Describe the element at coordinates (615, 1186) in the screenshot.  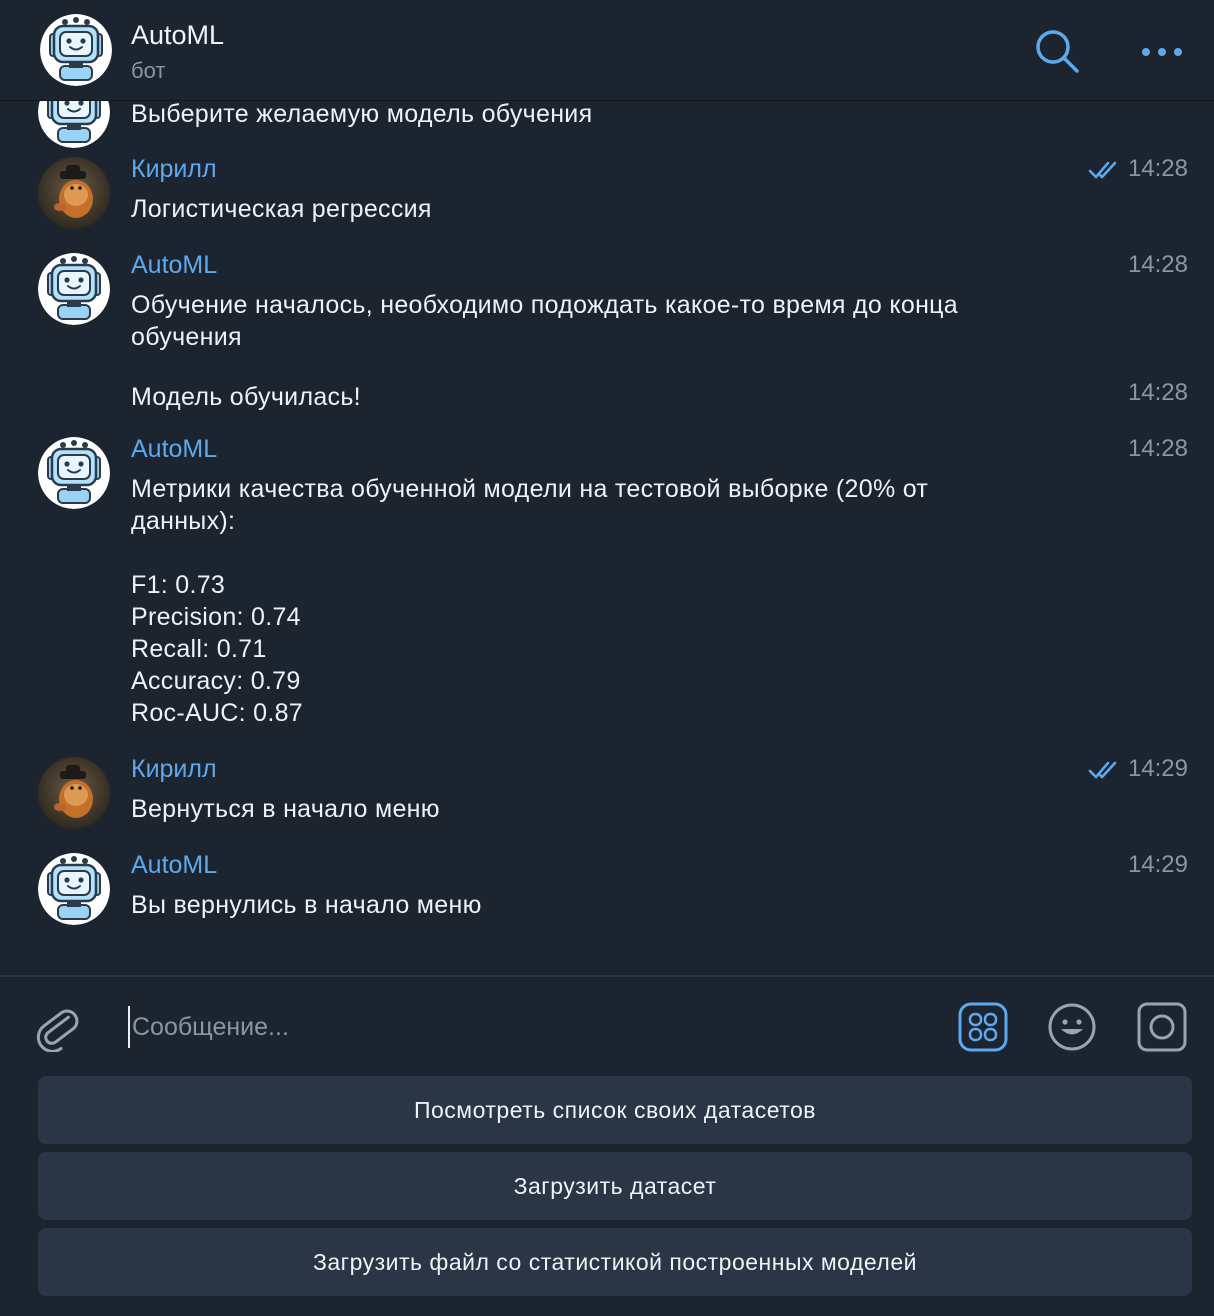
I see `keyboard-button-upload-dataset: Загрузить датасет` at that location.